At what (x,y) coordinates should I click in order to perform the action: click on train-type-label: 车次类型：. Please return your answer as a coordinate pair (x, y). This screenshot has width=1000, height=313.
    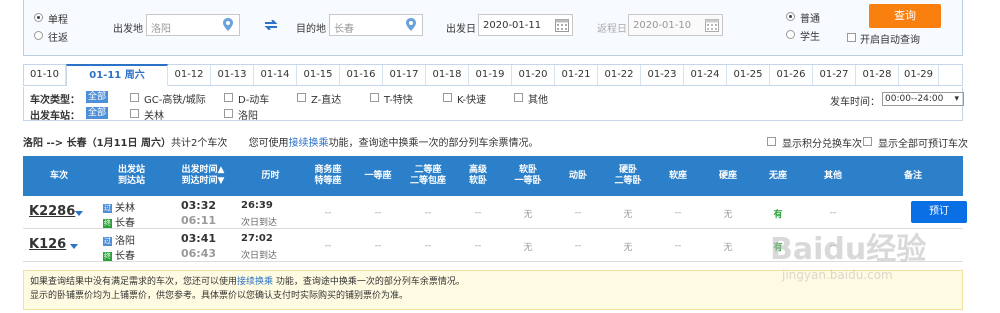
    Looking at the image, I should click on (55, 100).